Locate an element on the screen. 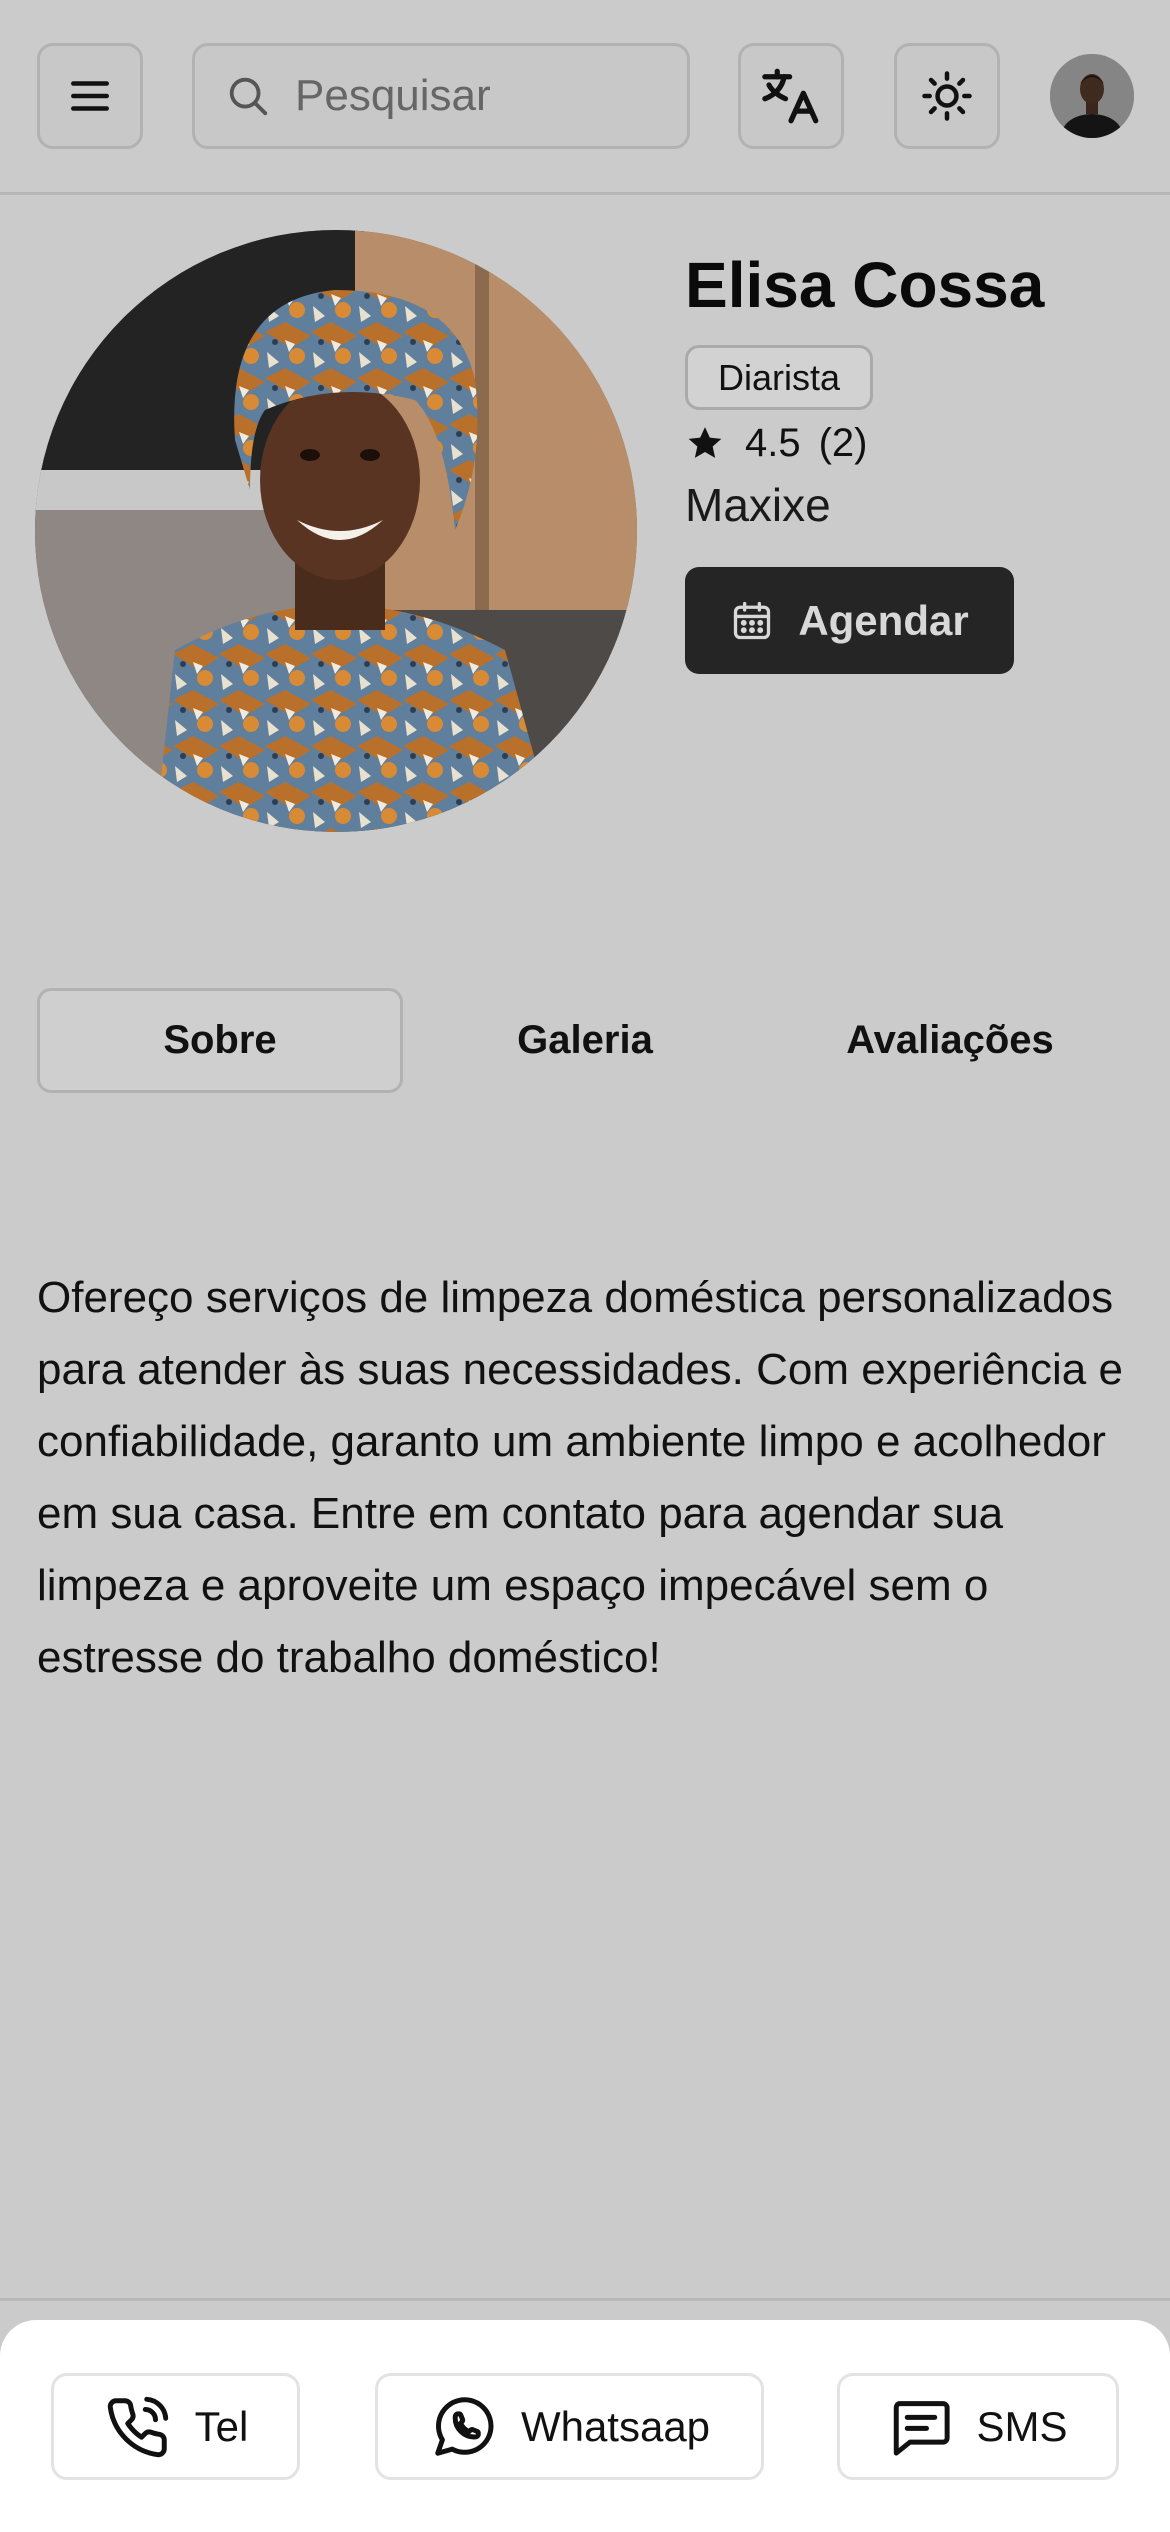  message-icon is located at coordinates (922, 2428).